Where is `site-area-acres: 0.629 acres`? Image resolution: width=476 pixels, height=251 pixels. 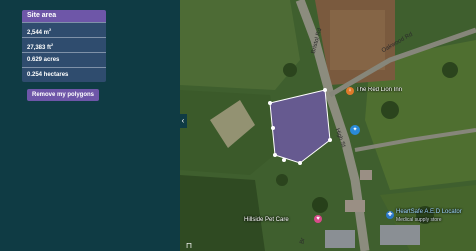
site-area-acres: 0.629 acres is located at coordinates (64, 59).